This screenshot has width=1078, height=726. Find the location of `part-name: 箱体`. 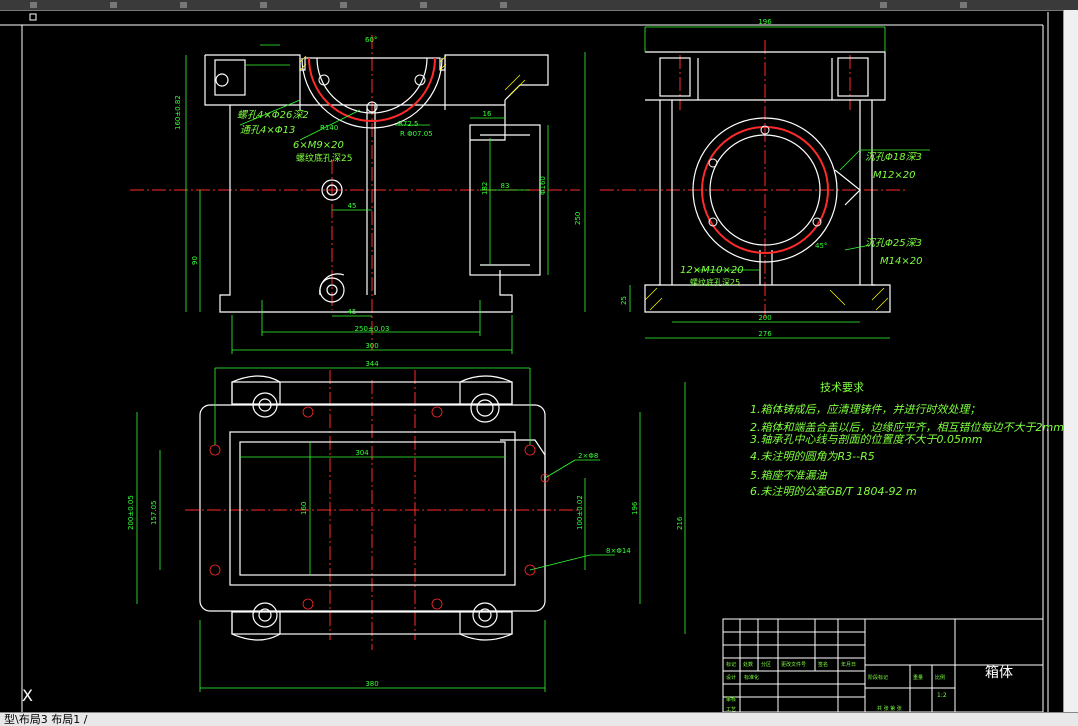

part-name: 箱体 is located at coordinates (999, 673).